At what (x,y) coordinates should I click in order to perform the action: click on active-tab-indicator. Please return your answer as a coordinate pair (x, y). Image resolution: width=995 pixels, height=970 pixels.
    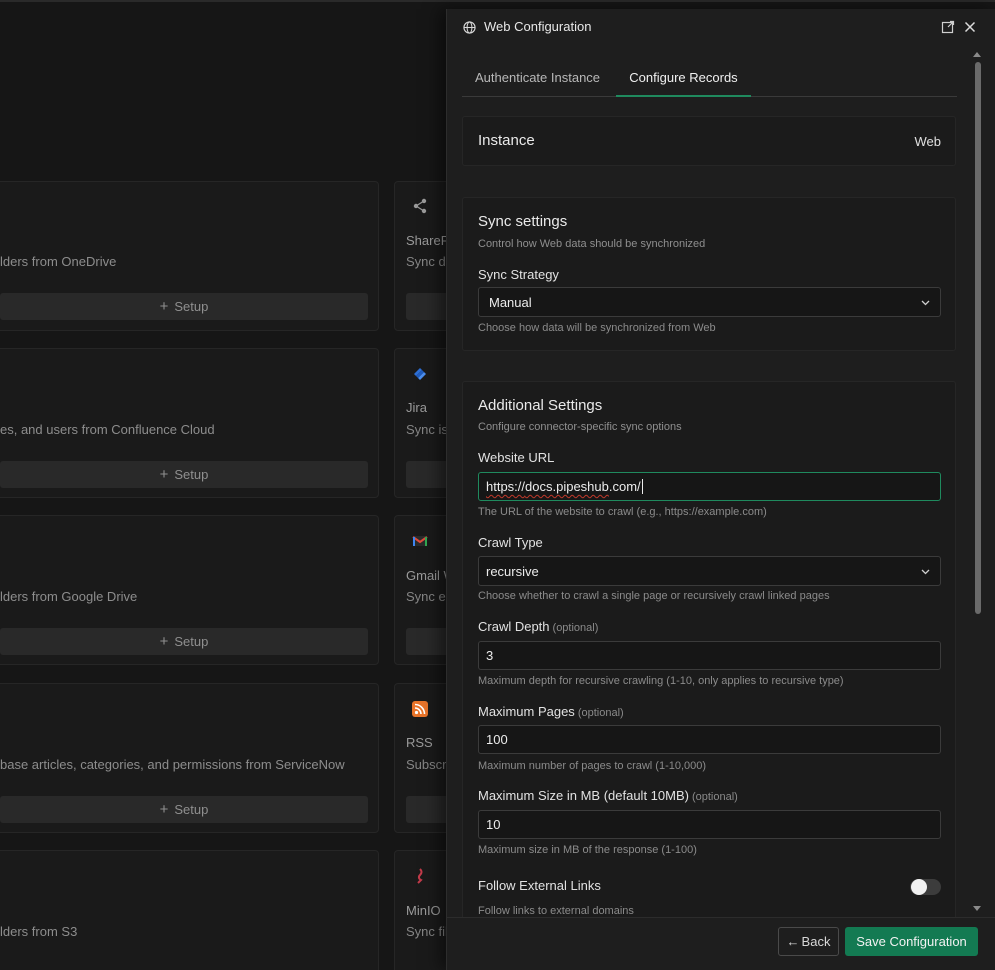
    Looking at the image, I should click on (683, 96).